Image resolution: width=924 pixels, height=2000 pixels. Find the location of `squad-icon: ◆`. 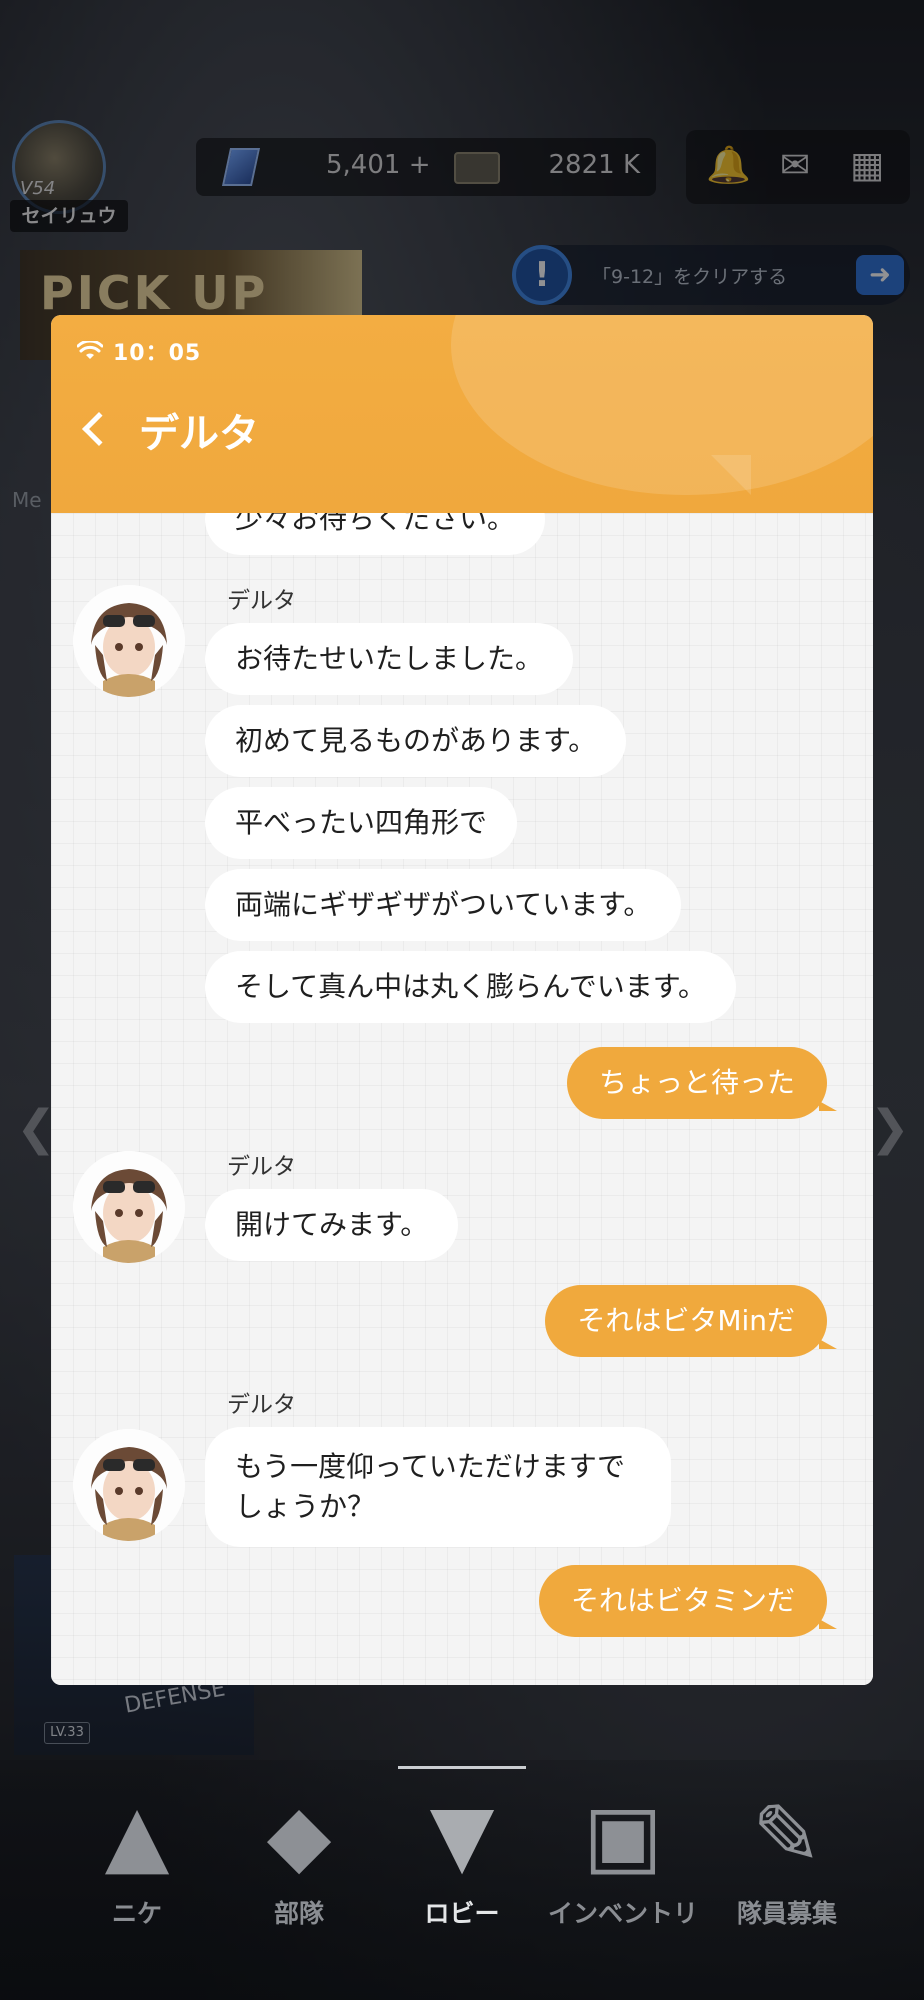

squad-icon: ◆ is located at coordinates (299, 1835).